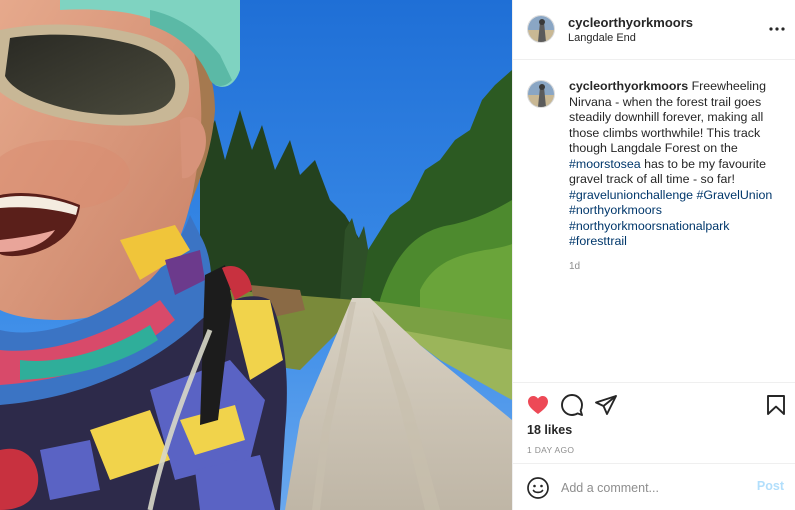 This screenshot has width=795, height=510. I want to click on avatar, so click(541, 29).